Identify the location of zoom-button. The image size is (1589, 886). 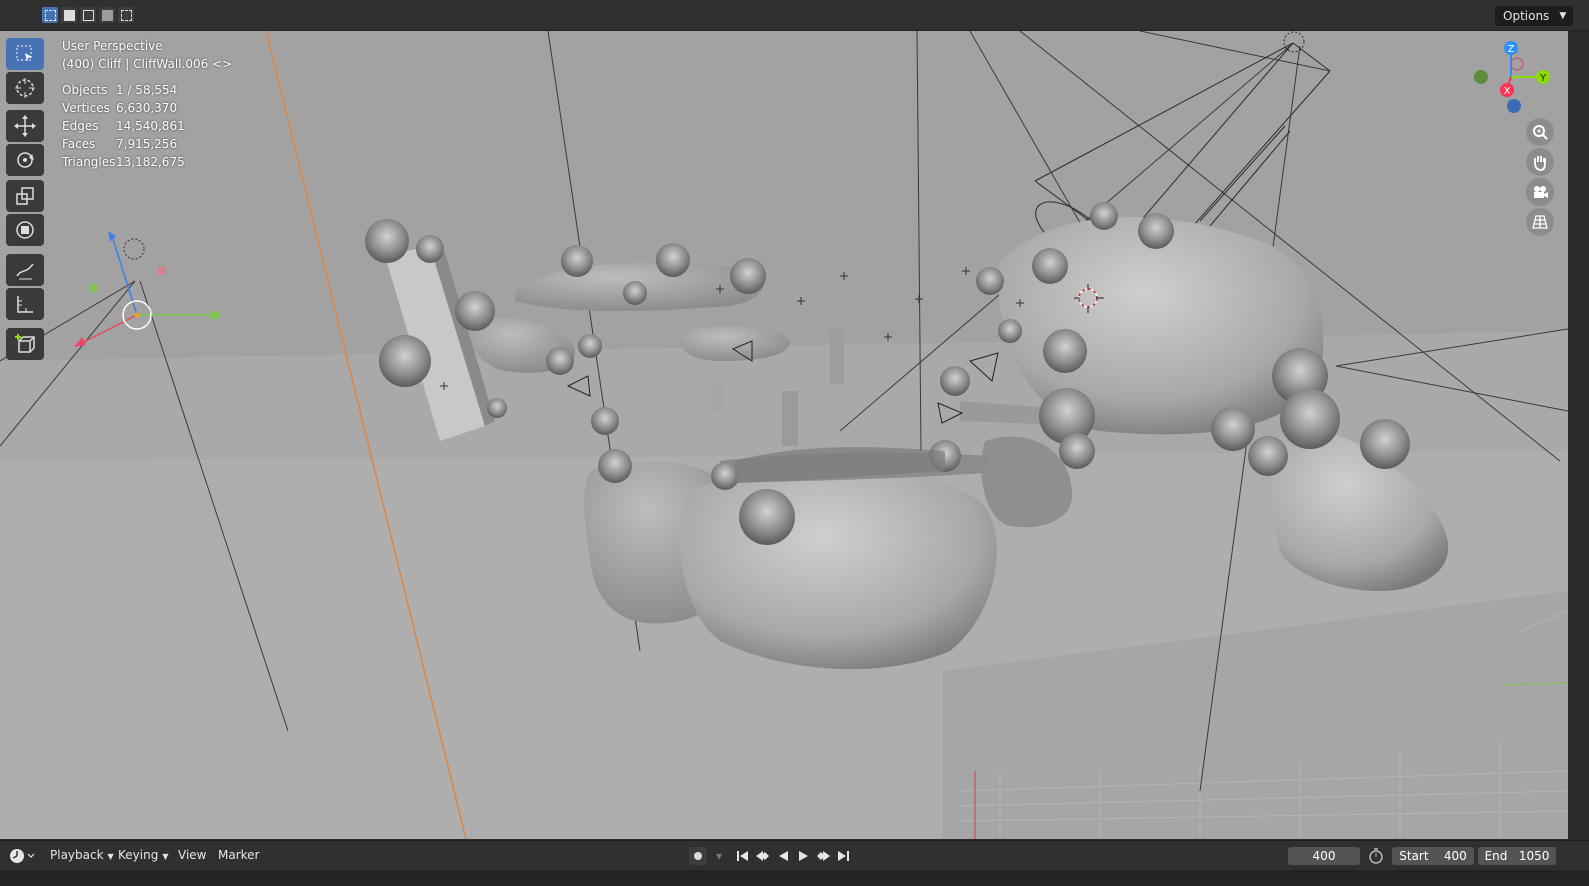
(1540, 132).